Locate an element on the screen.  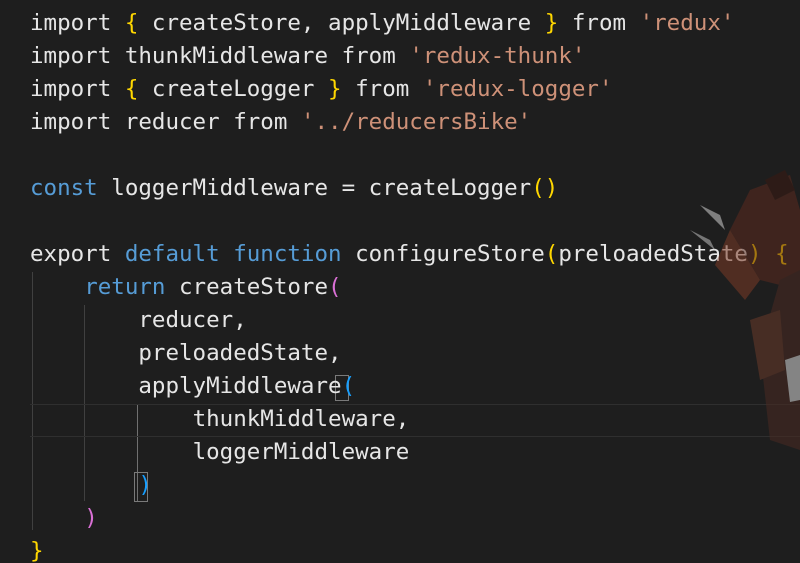
function-call: applyMiddleware is located at coordinates (240, 386).